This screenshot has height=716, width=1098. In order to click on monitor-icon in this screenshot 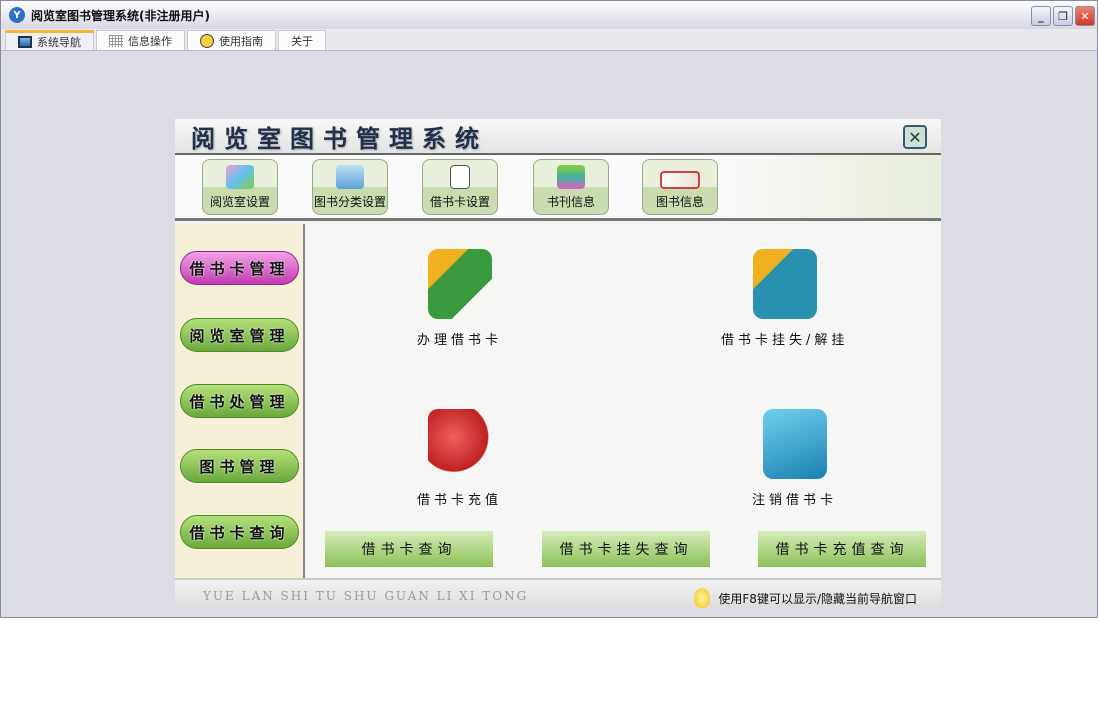, I will do `click(25, 41)`.